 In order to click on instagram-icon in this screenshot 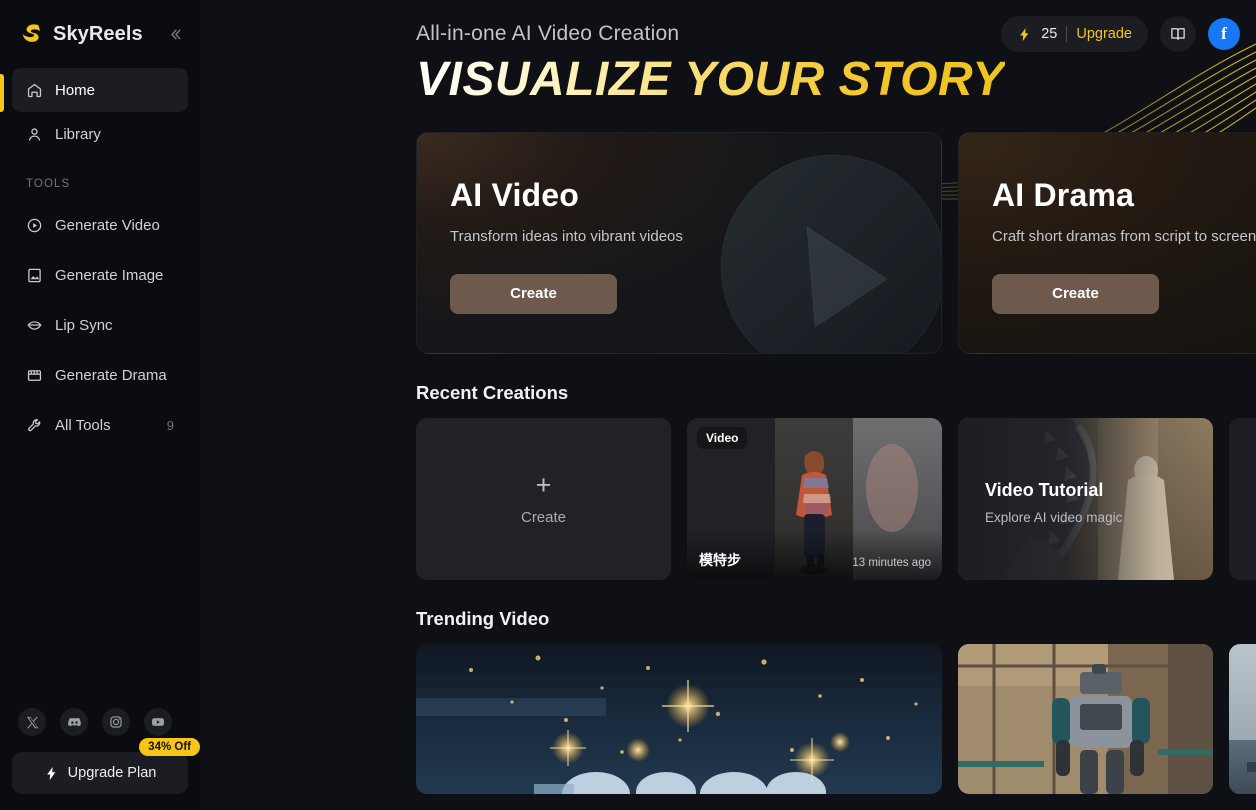, I will do `click(116, 722)`.